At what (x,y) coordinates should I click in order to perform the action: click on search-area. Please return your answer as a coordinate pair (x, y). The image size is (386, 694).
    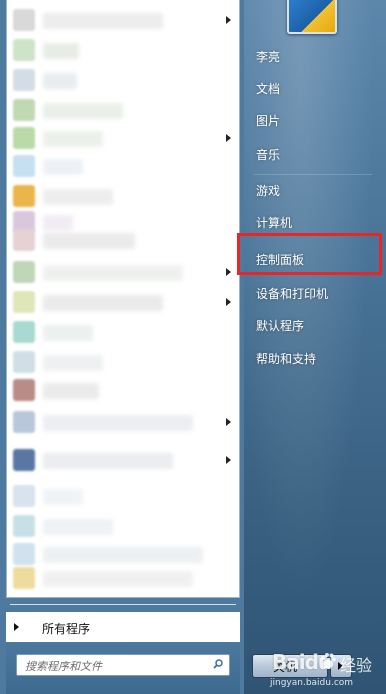
    Looking at the image, I should click on (123, 668).